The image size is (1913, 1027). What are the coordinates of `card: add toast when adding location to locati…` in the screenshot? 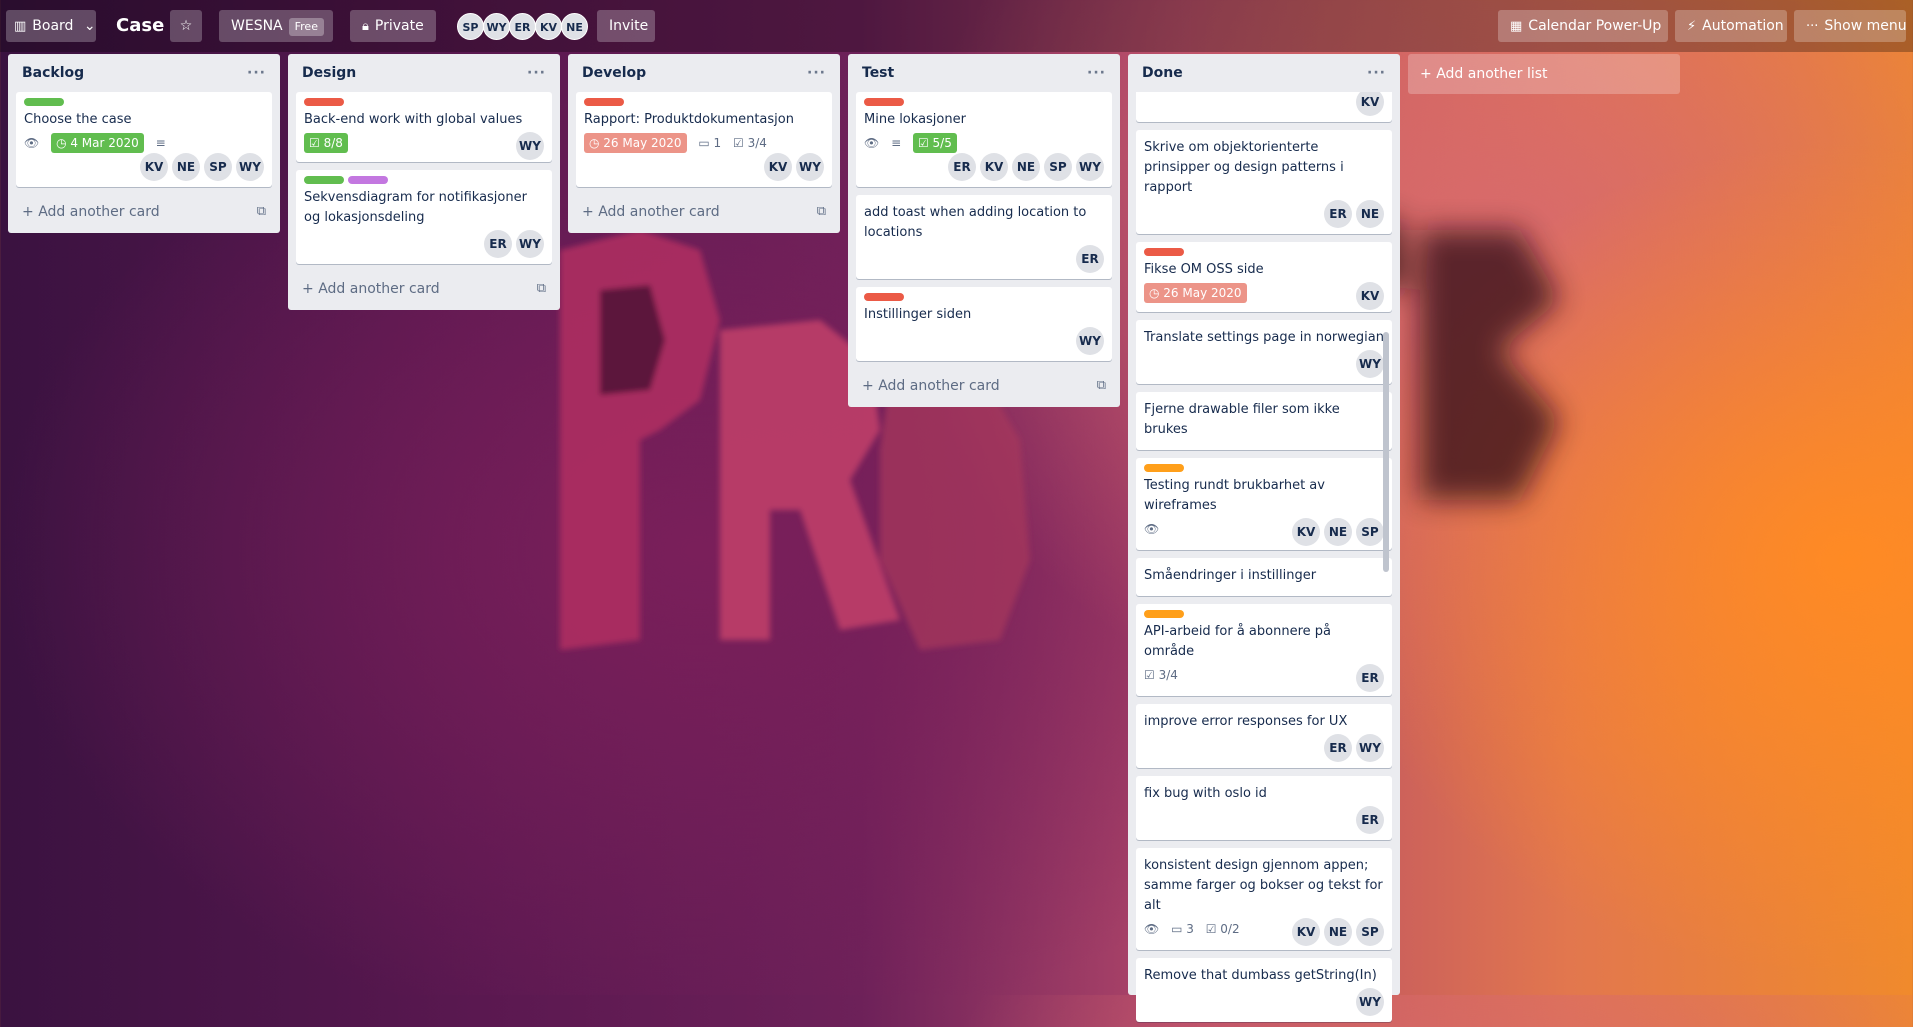 It's located at (984, 236).